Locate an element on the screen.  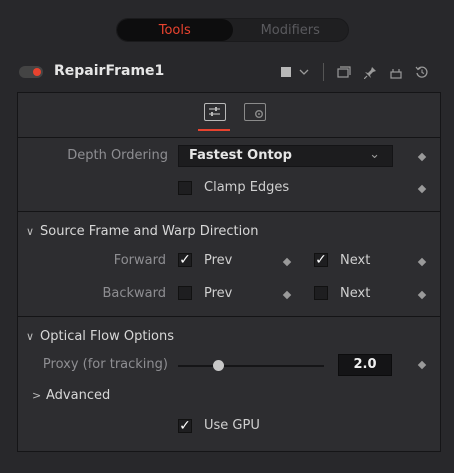
optical-flow-section-title: Optical Flow Options is located at coordinates (107, 336).